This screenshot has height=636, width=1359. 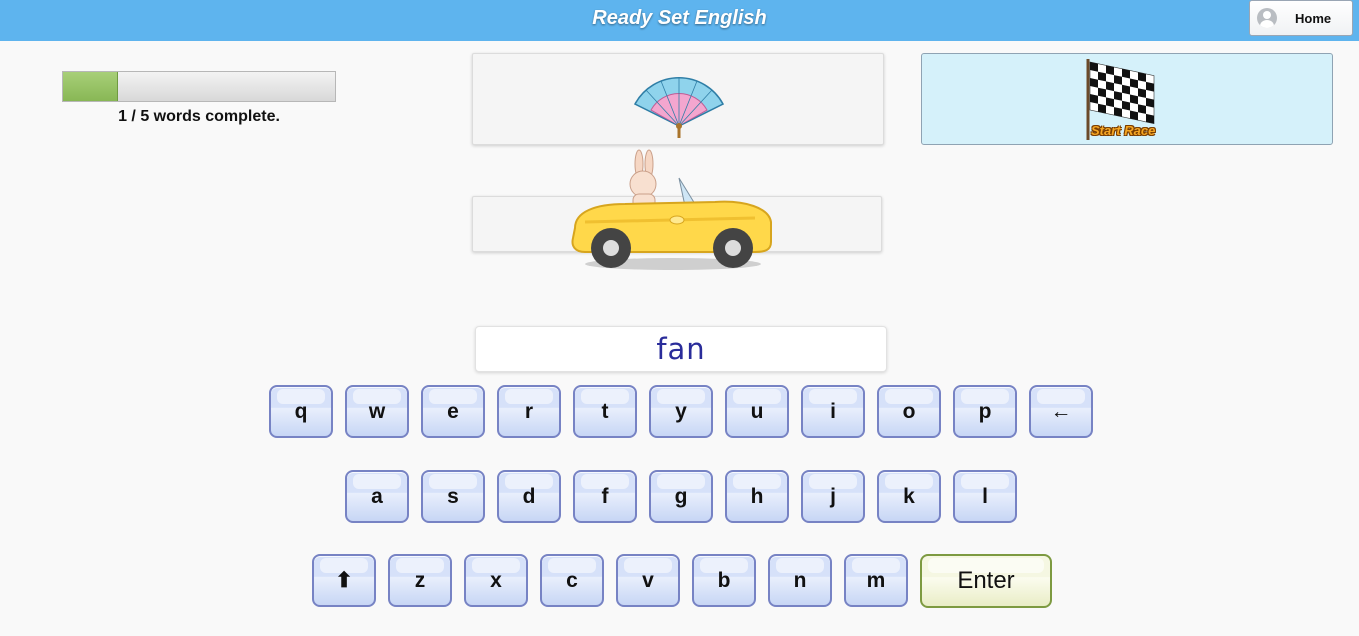 I want to click on key-f: f, so click(x=605, y=496).